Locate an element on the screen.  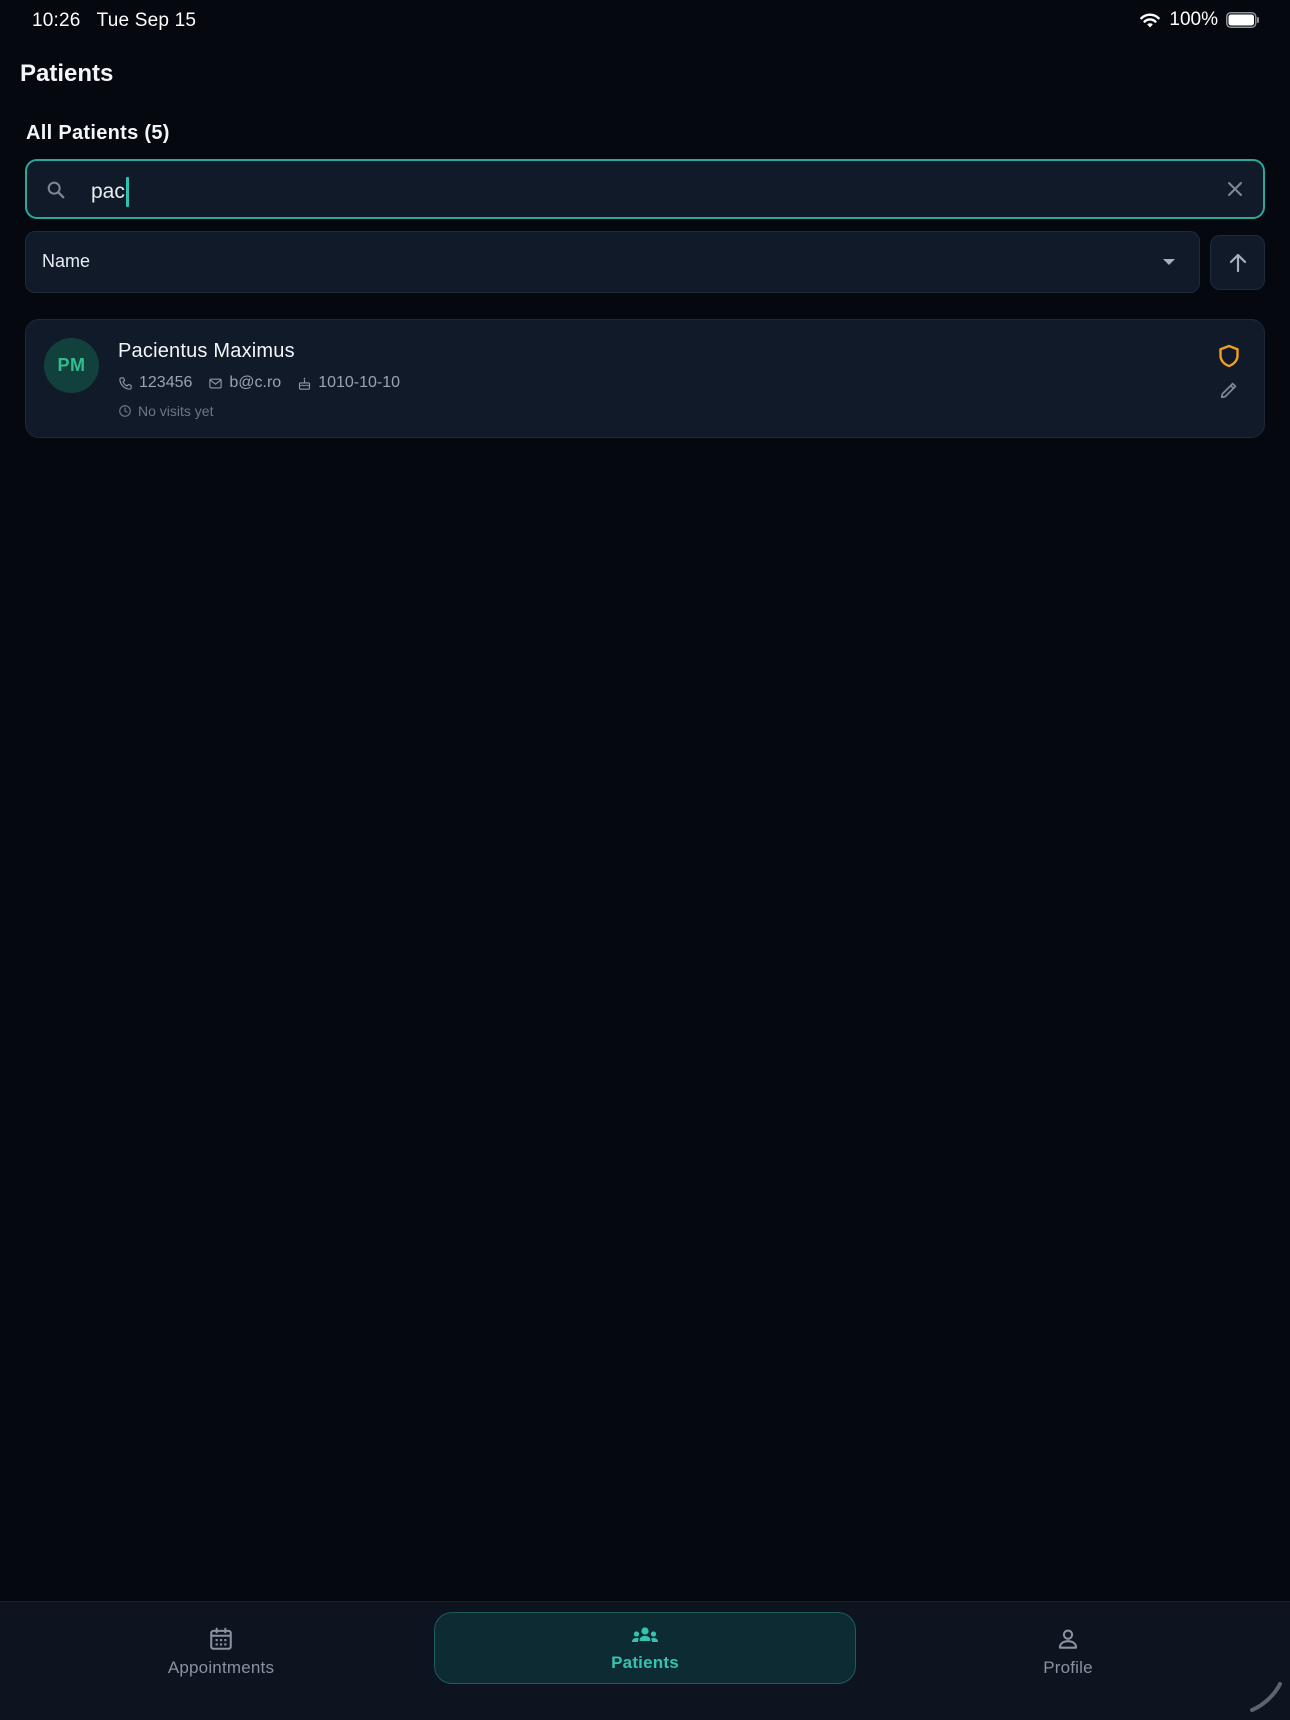
text-cursor is located at coordinates (127, 192).